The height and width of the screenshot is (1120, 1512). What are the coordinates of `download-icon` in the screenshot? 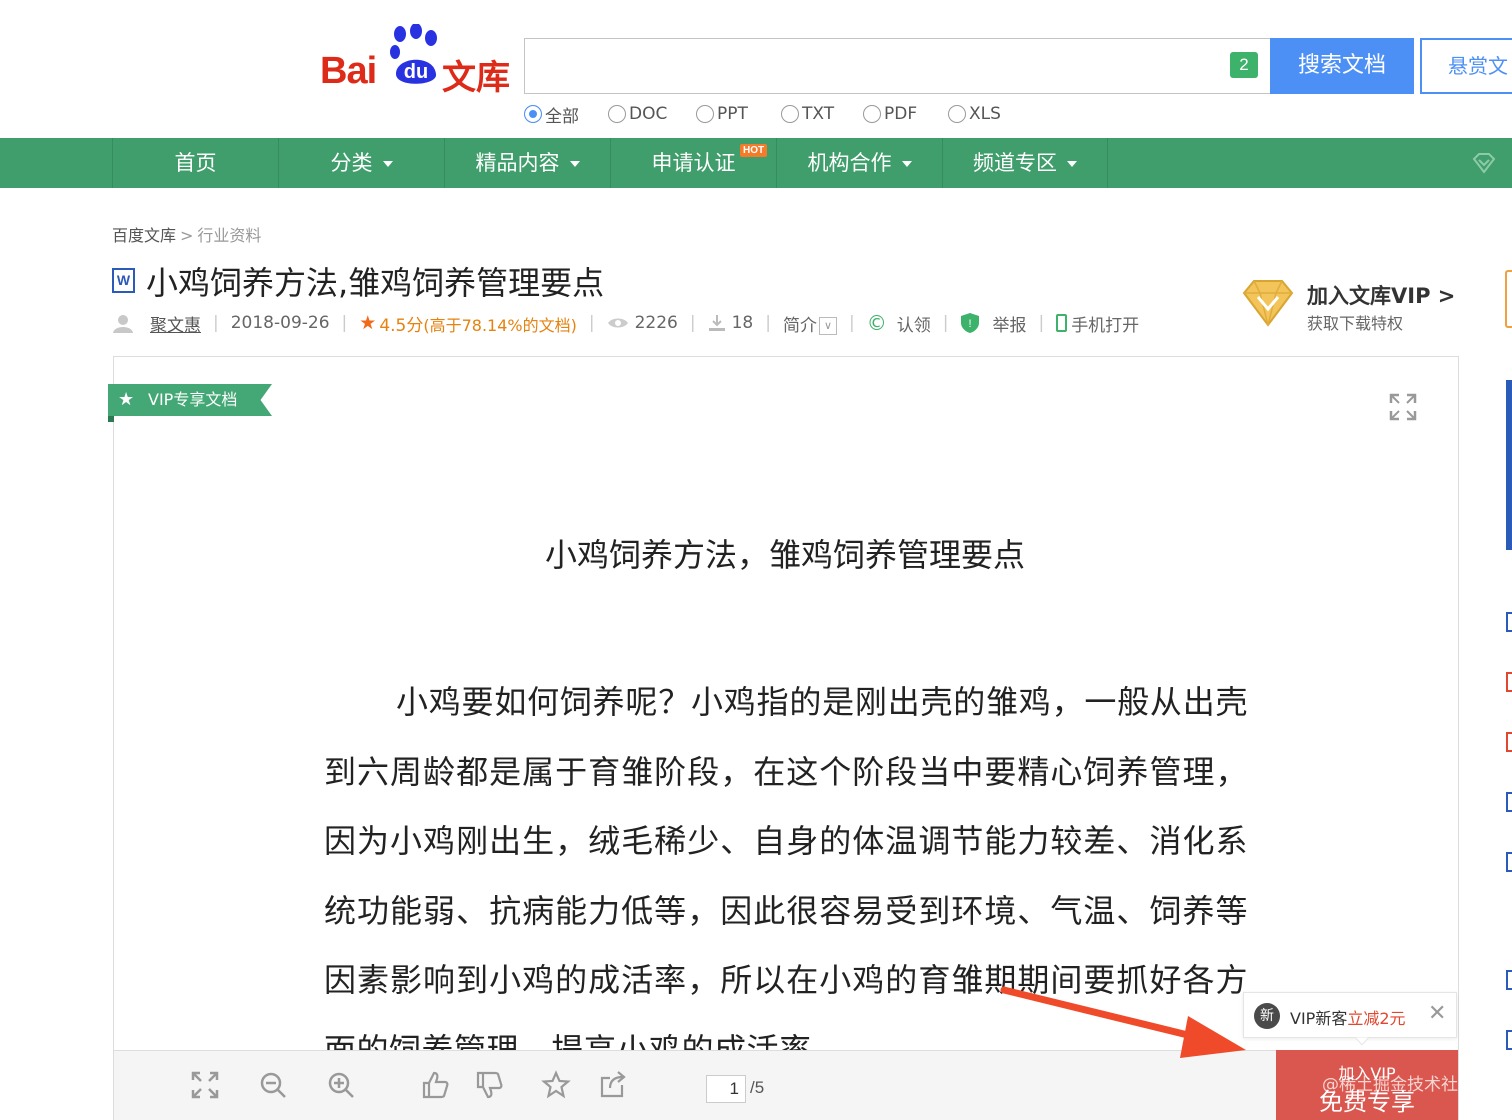 It's located at (716, 323).